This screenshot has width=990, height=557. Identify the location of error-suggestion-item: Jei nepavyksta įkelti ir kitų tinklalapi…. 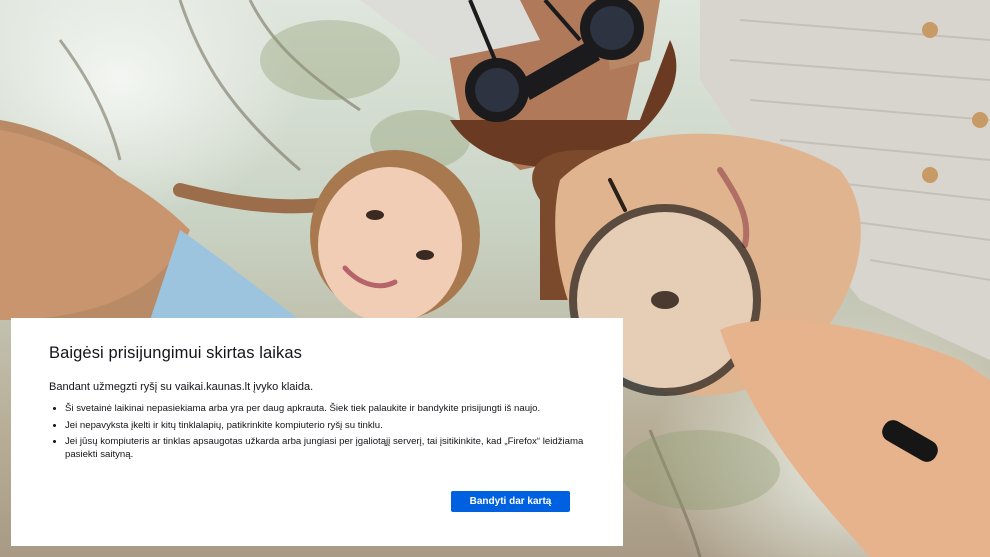
(325, 426).